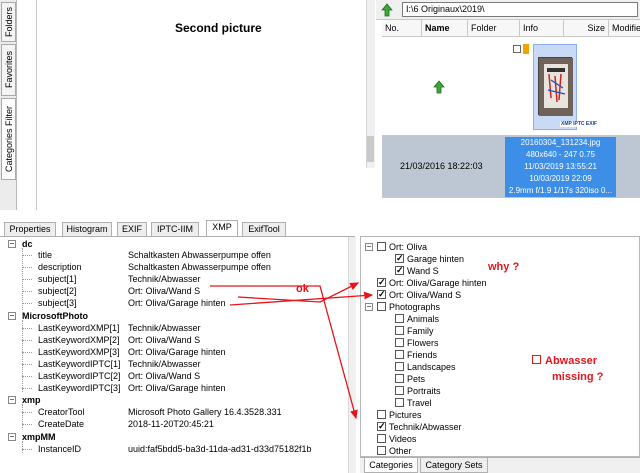 Image resolution: width=640 pixels, height=473 pixels. I want to click on column-folder: Folder, so click(494, 28).